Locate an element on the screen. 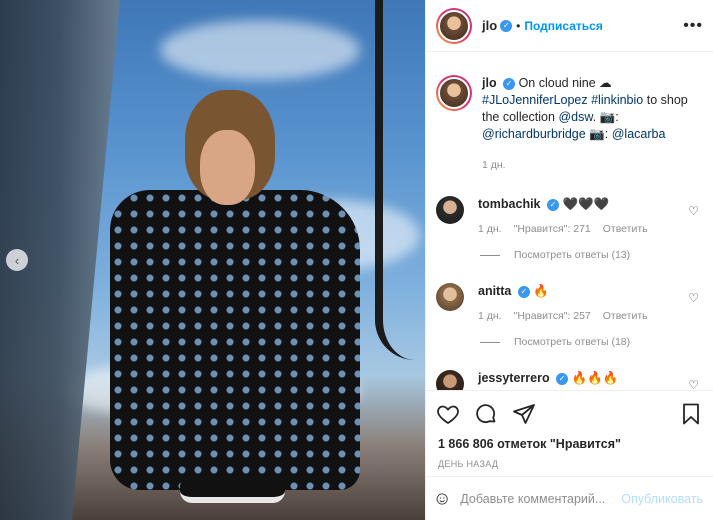 The height and width of the screenshot is (520, 713). mention-photographer: @richardburbridge is located at coordinates (534, 134).